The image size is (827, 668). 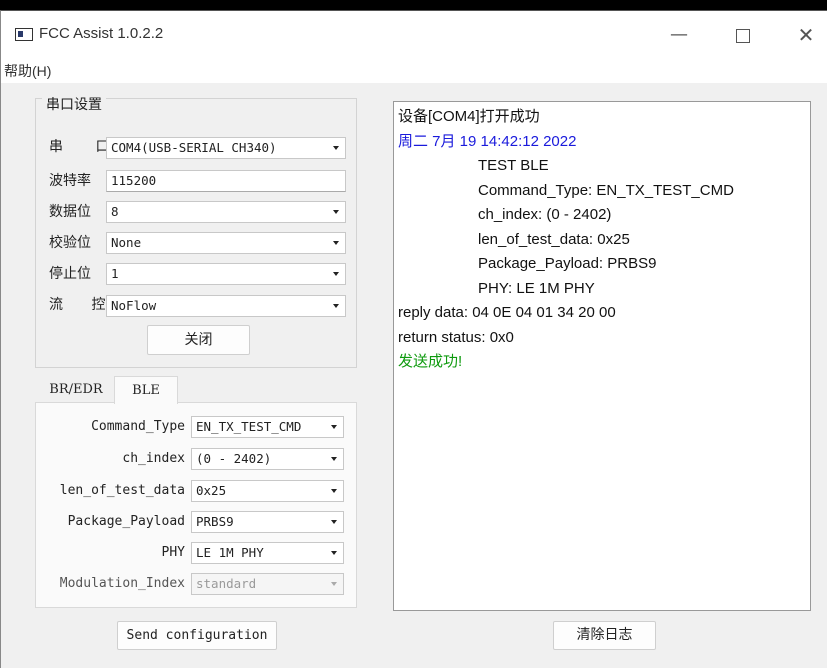 I want to click on ch-index-select: (0 - 2402), so click(x=267, y=459).